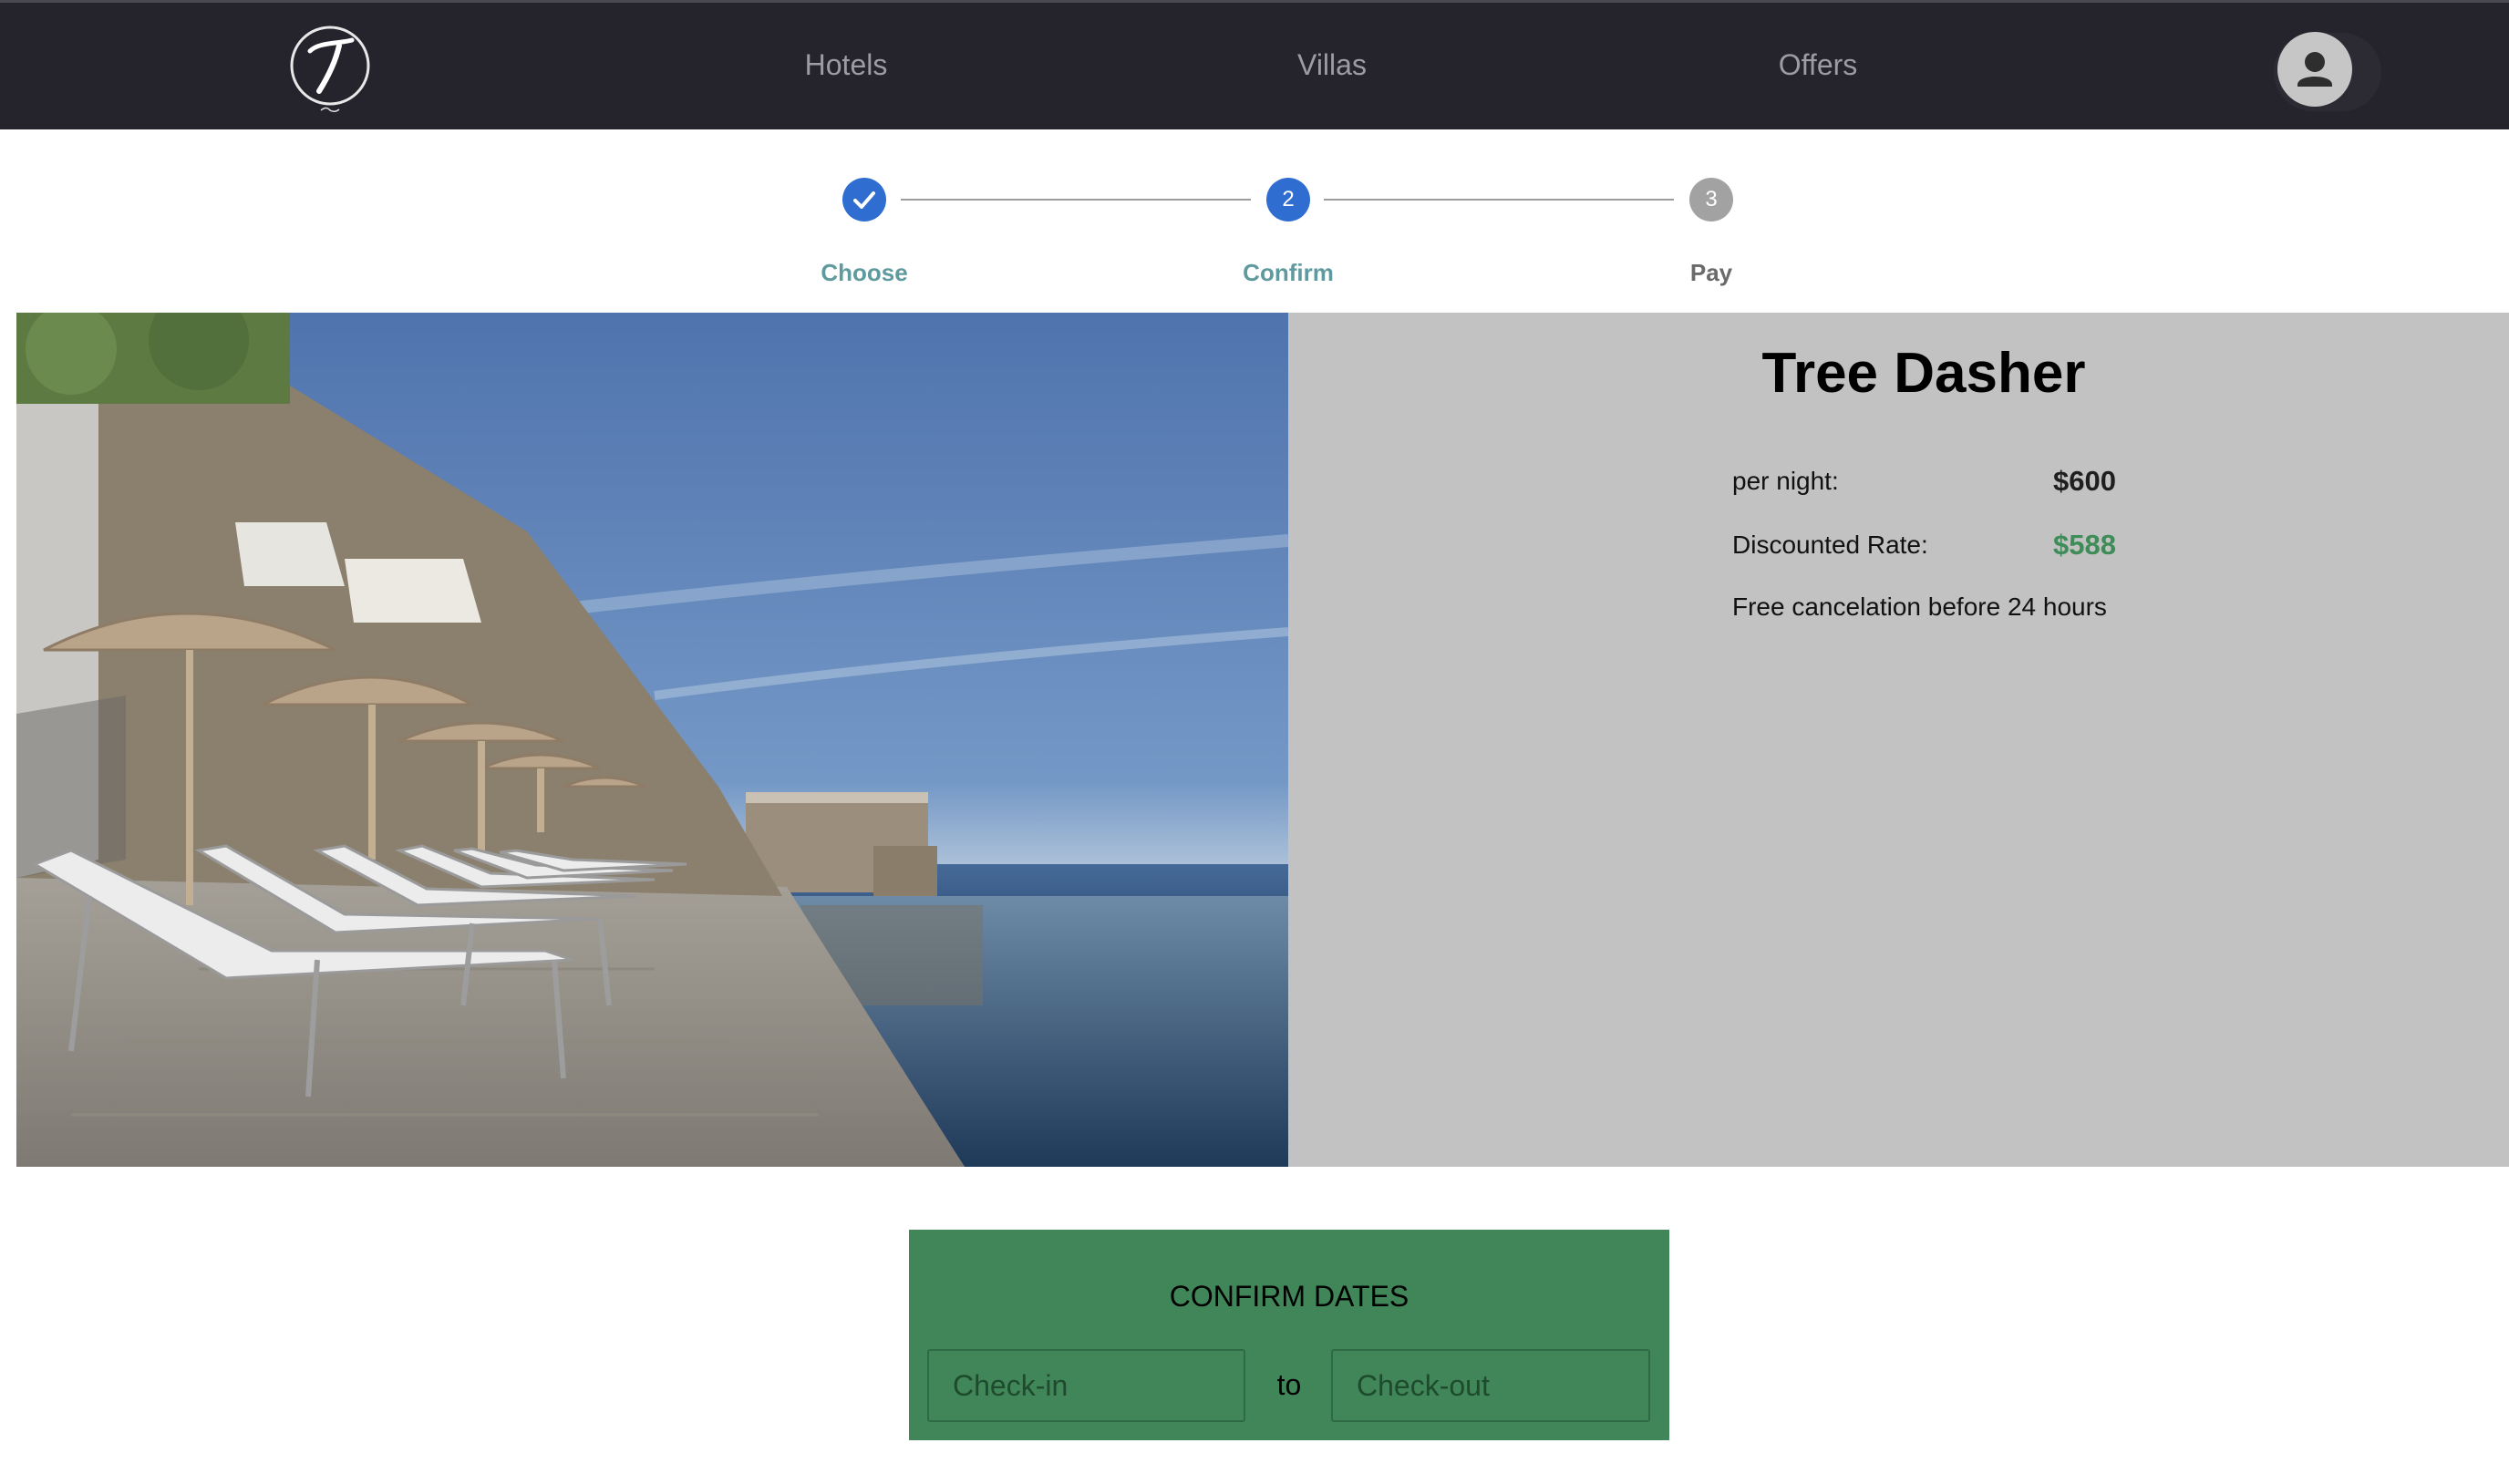 Image resolution: width=2509 pixels, height=1484 pixels. What do you see at coordinates (1086, 1385) in the screenshot?
I see `check-in-input` at bounding box center [1086, 1385].